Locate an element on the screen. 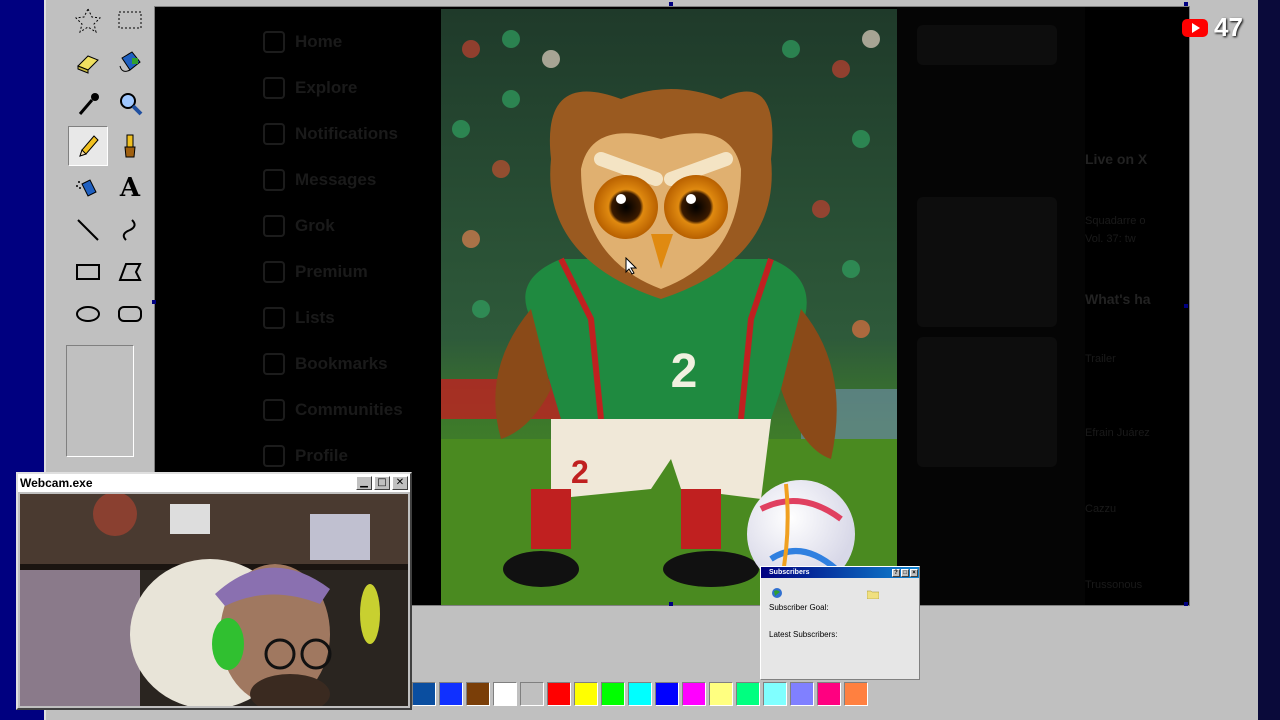 This screenshot has height=720, width=1280. youtube-icon is located at coordinates (1195, 27).